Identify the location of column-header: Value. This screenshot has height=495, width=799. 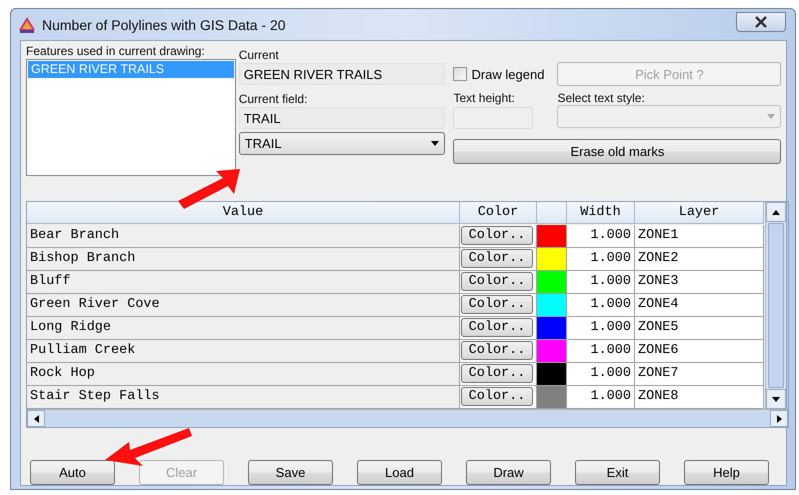
(243, 213).